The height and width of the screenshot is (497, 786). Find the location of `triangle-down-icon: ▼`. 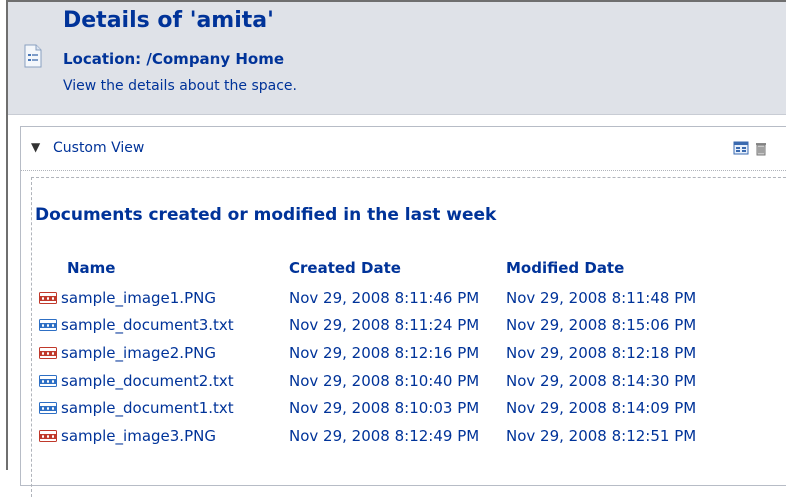

triangle-down-icon: ▼ is located at coordinates (35, 147).